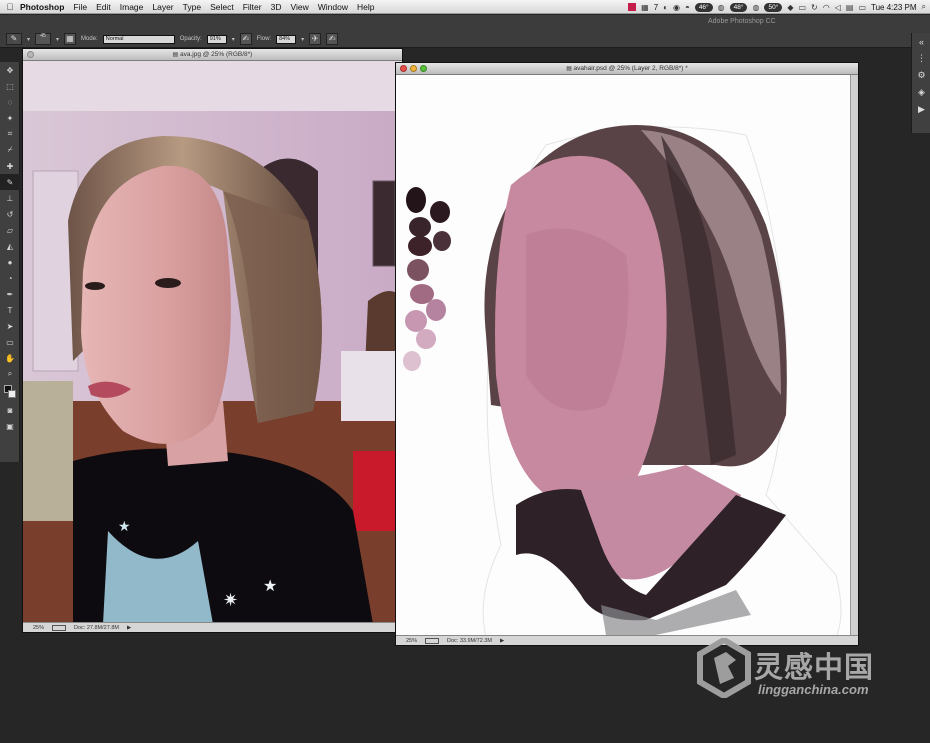  What do you see at coordinates (10, 358) in the screenshot?
I see `hand-tool-icon: ✋` at bounding box center [10, 358].